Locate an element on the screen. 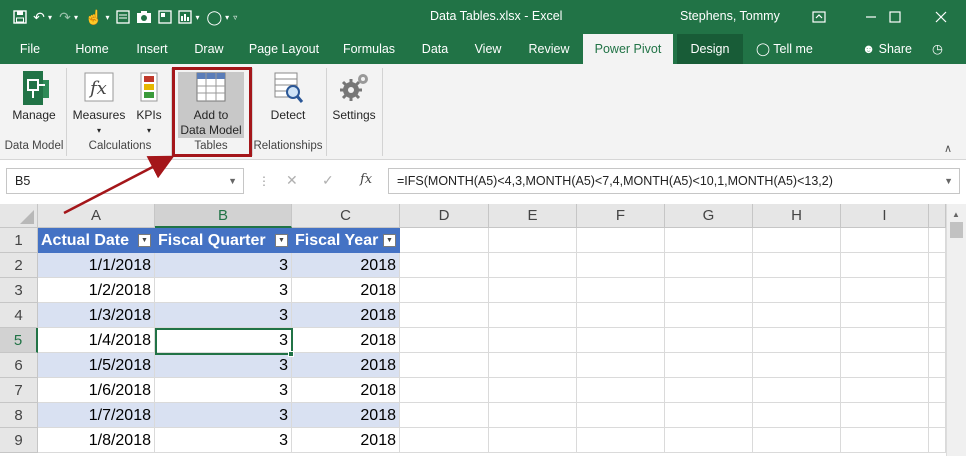 This screenshot has height=456, width=966. annotation-arrow is located at coordinates (119, 185).